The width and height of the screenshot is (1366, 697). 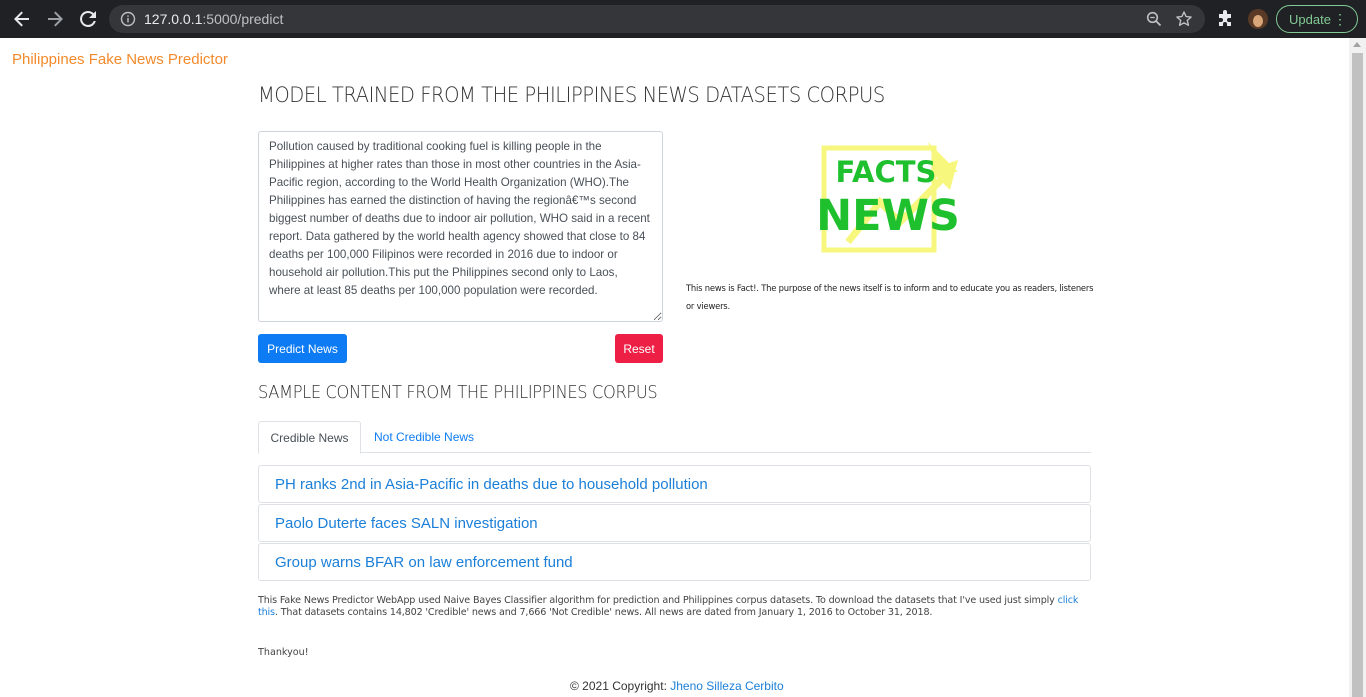 What do you see at coordinates (1357, 375) in the screenshot?
I see `scrollbar-thumb` at bounding box center [1357, 375].